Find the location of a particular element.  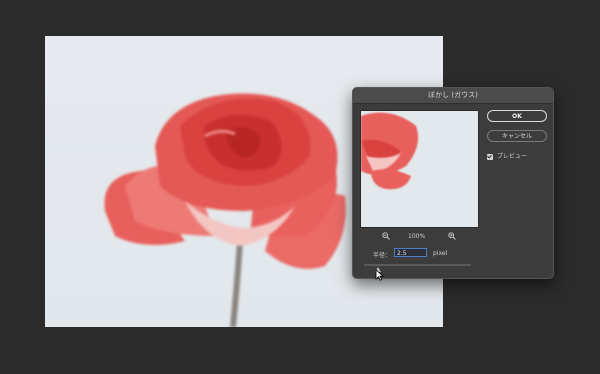

preview-checkbox: プレビュー is located at coordinates (507, 155).